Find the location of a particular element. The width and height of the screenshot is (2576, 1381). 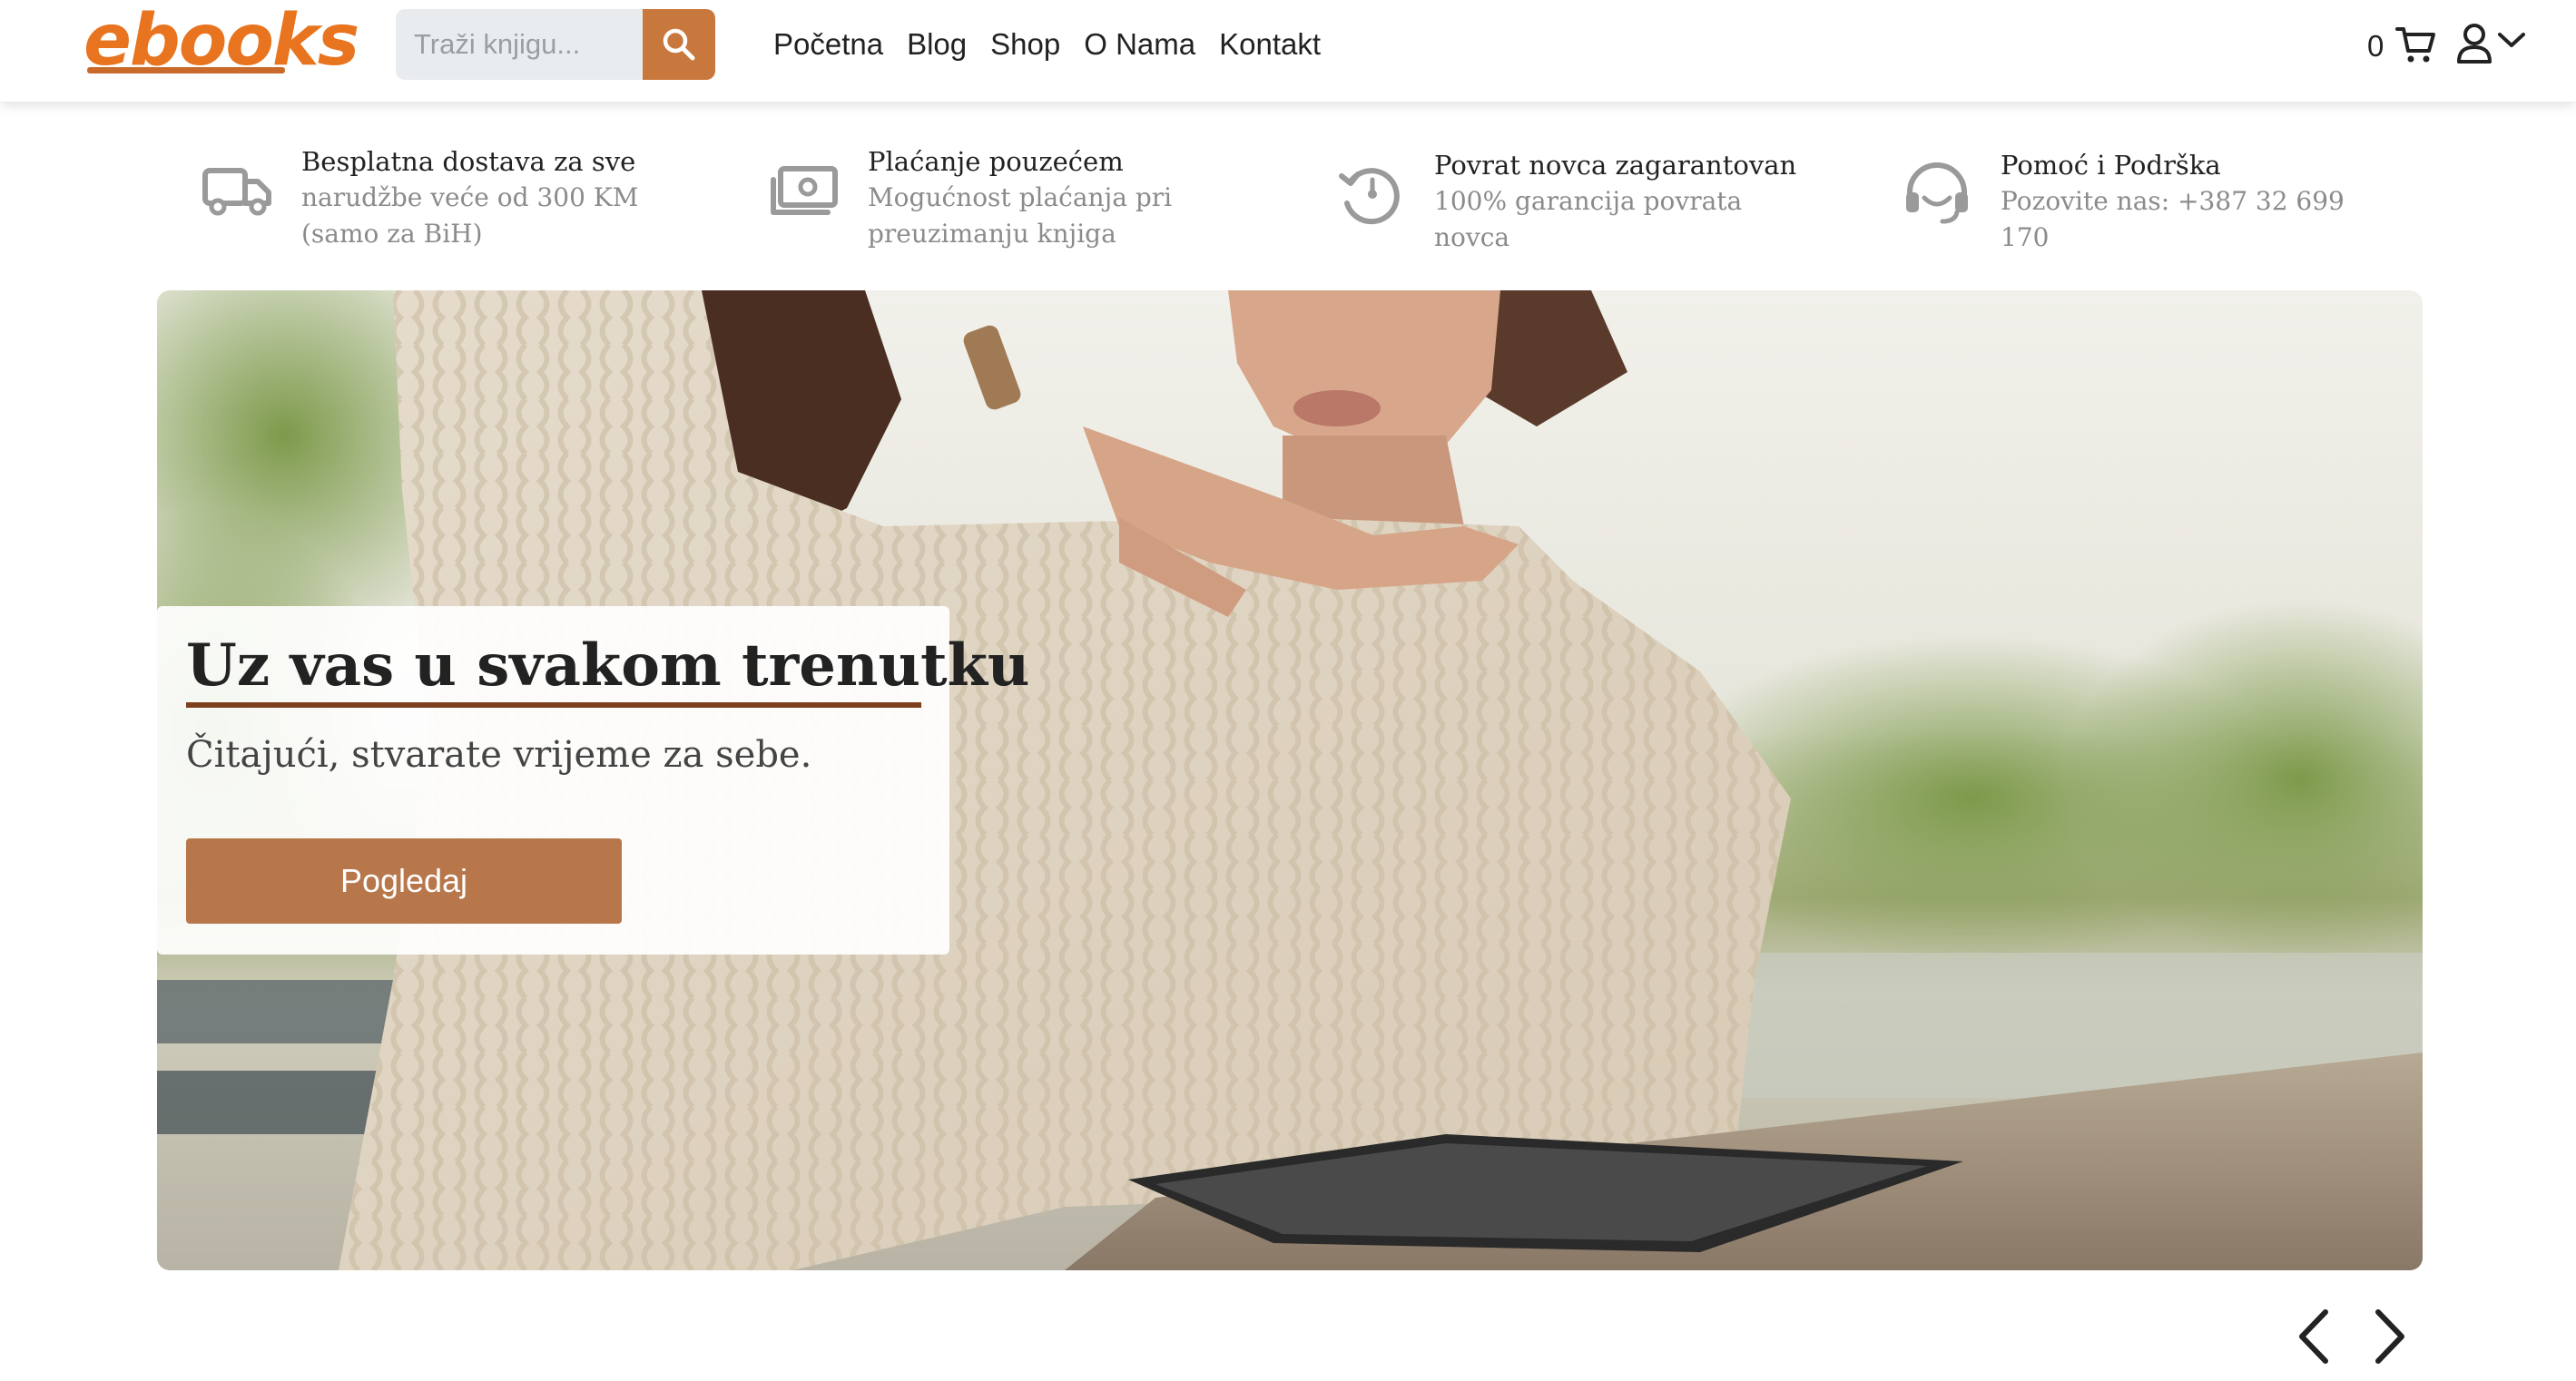

nav-item-pocetna: Početna is located at coordinates (828, 44).